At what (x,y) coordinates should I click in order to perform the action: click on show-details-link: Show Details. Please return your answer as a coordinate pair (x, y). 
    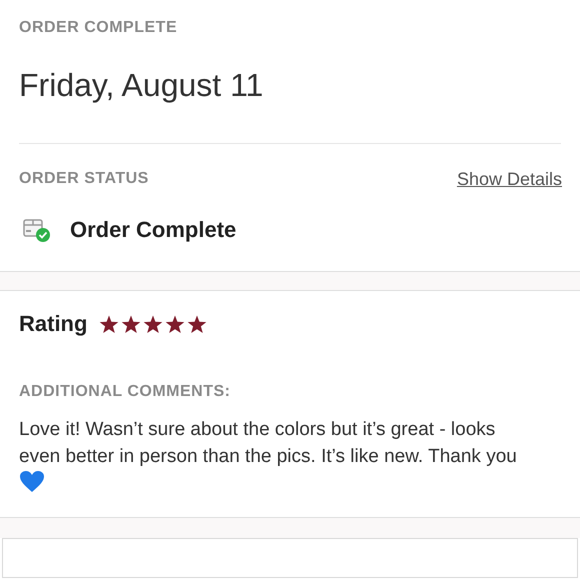
    Looking at the image, I should click on (509, 179).